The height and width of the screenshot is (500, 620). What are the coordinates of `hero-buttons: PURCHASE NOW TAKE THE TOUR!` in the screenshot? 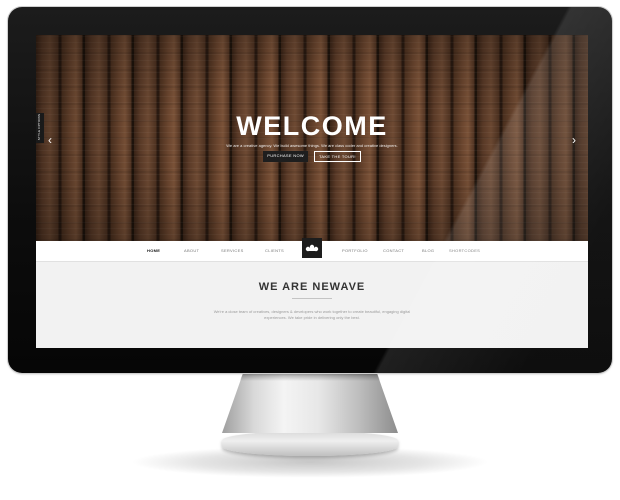 It's located at (312, 156).